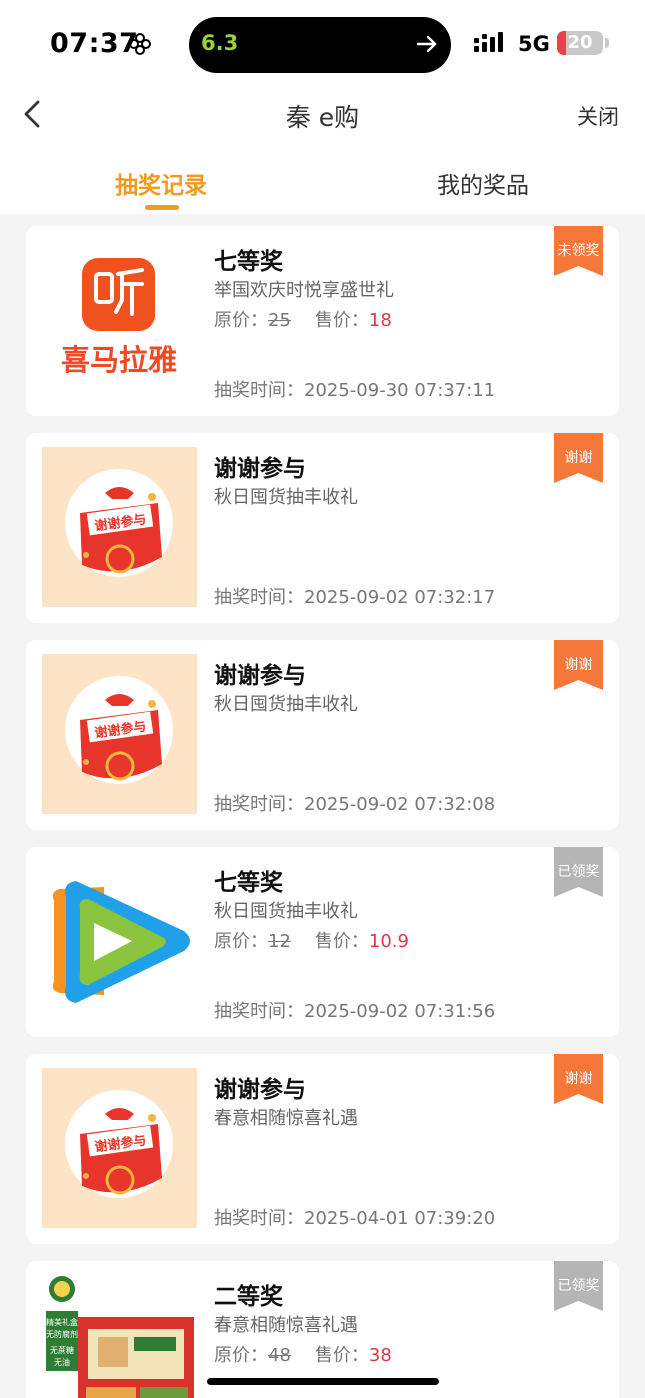 This screenshot has width=645, height=1398. I want to click on tab-my-prizes: 我的奖品, so click(483, 183).